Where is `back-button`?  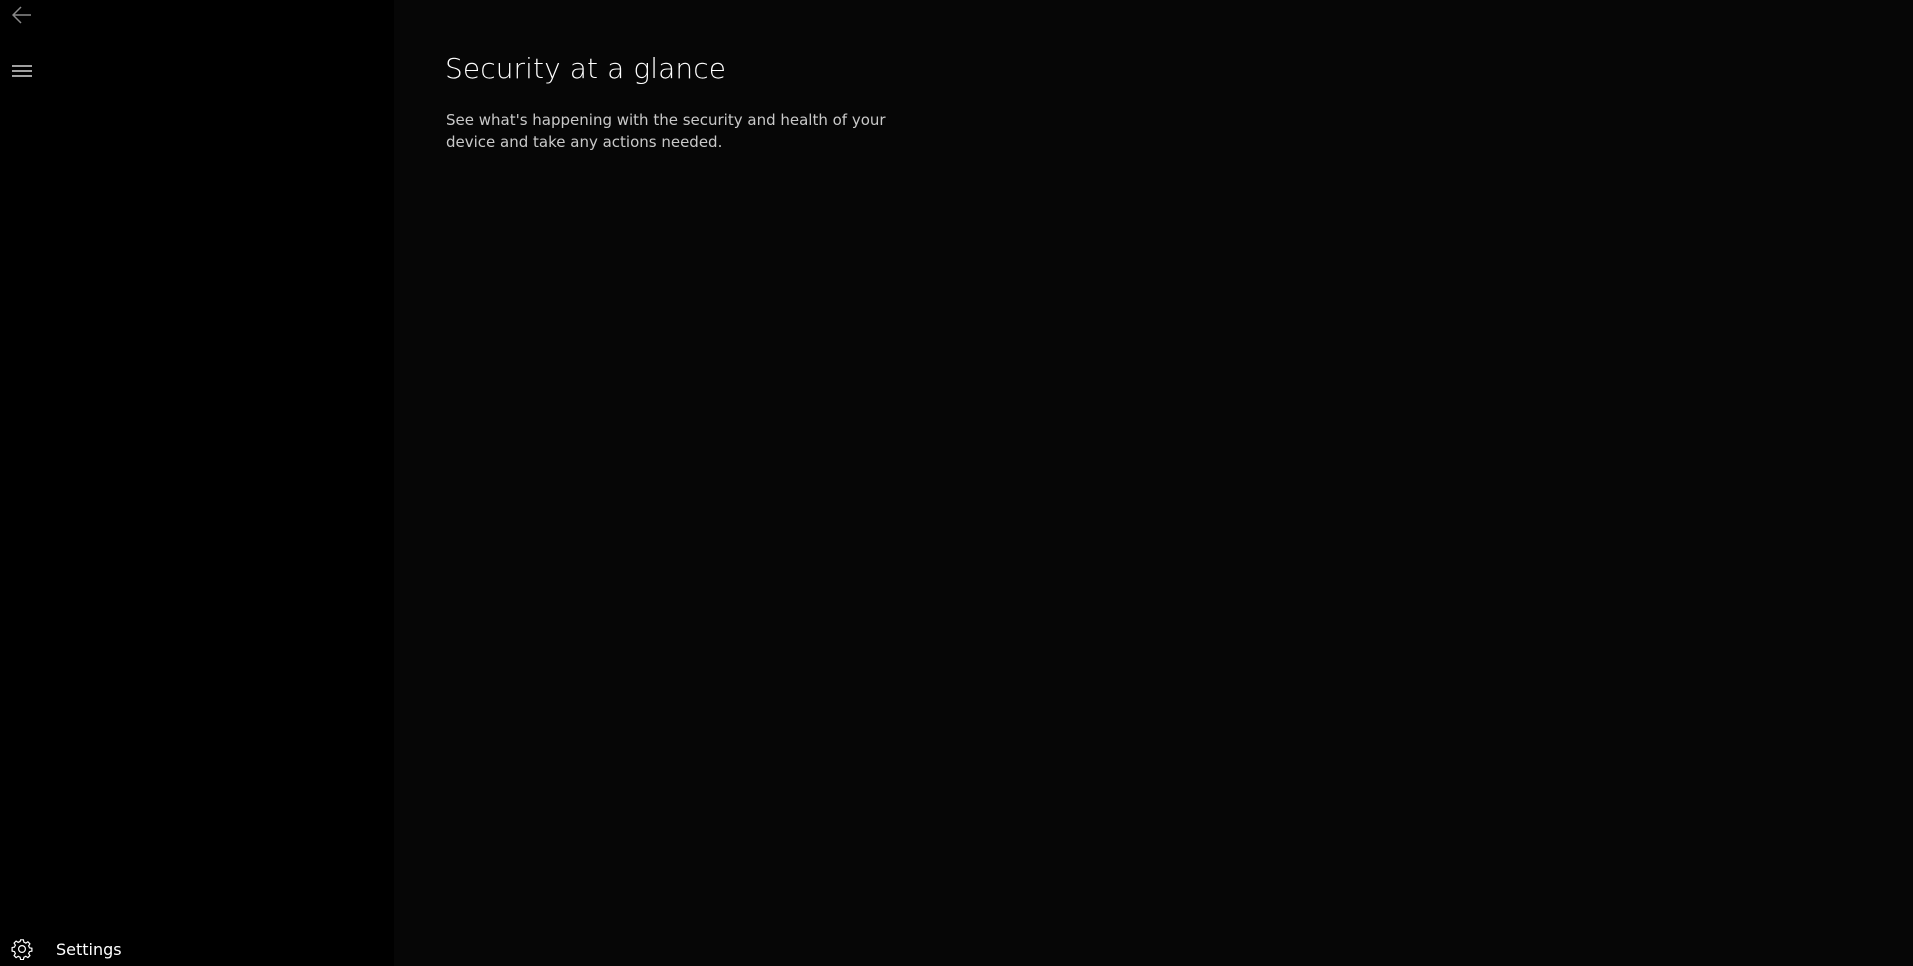 back-button is located at coordinates (22, 17).